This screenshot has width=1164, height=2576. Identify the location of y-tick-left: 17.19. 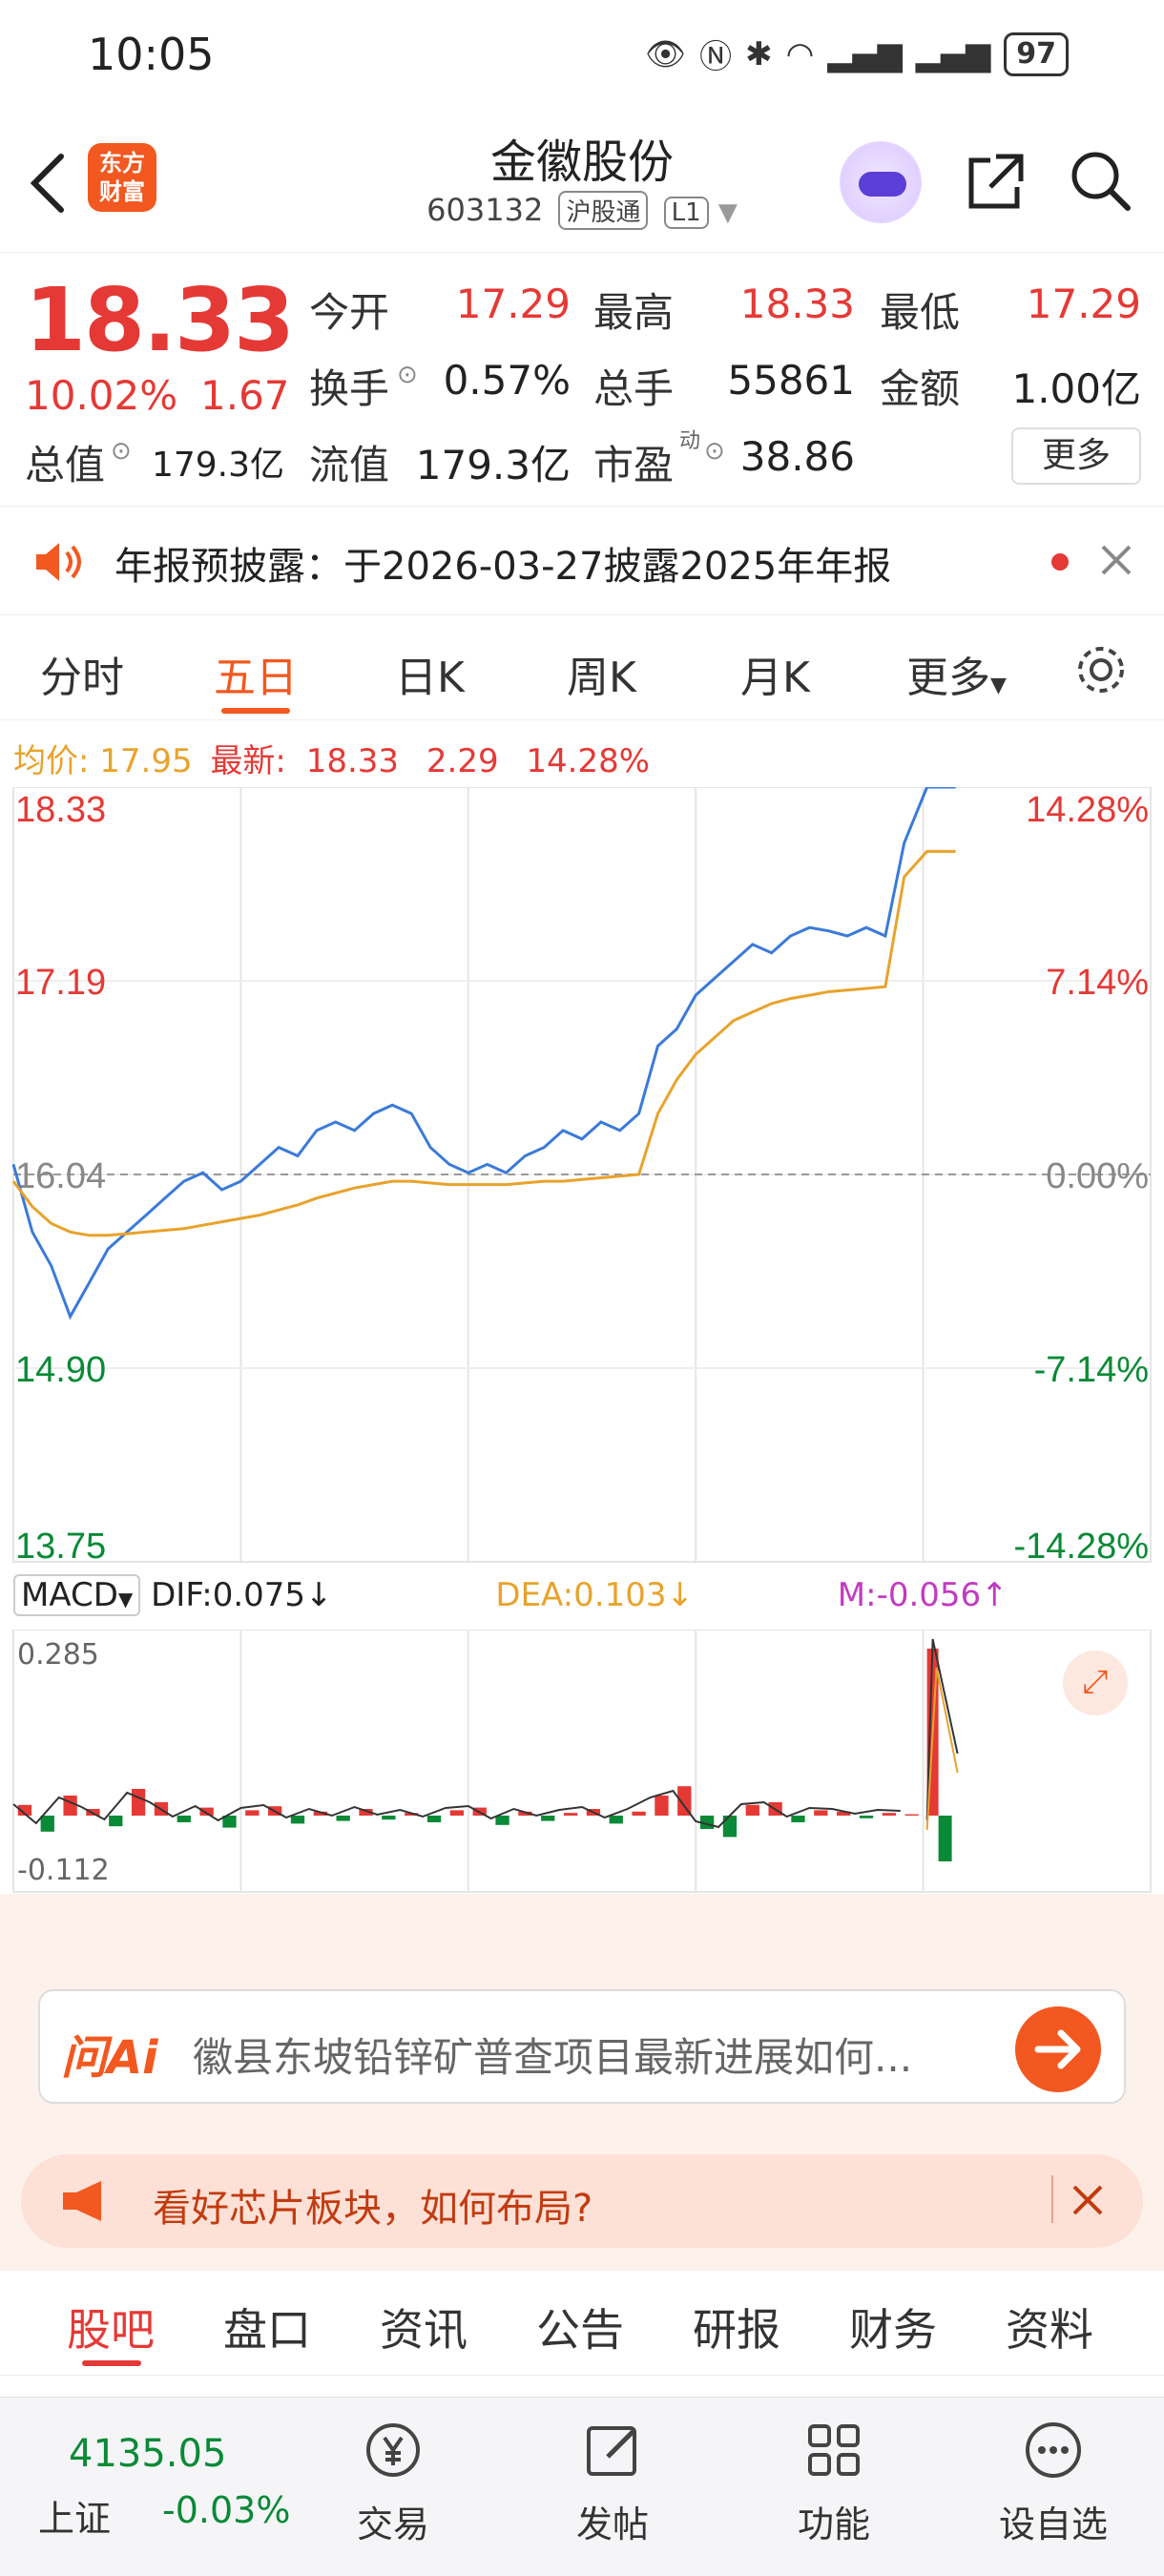
(60, 983).